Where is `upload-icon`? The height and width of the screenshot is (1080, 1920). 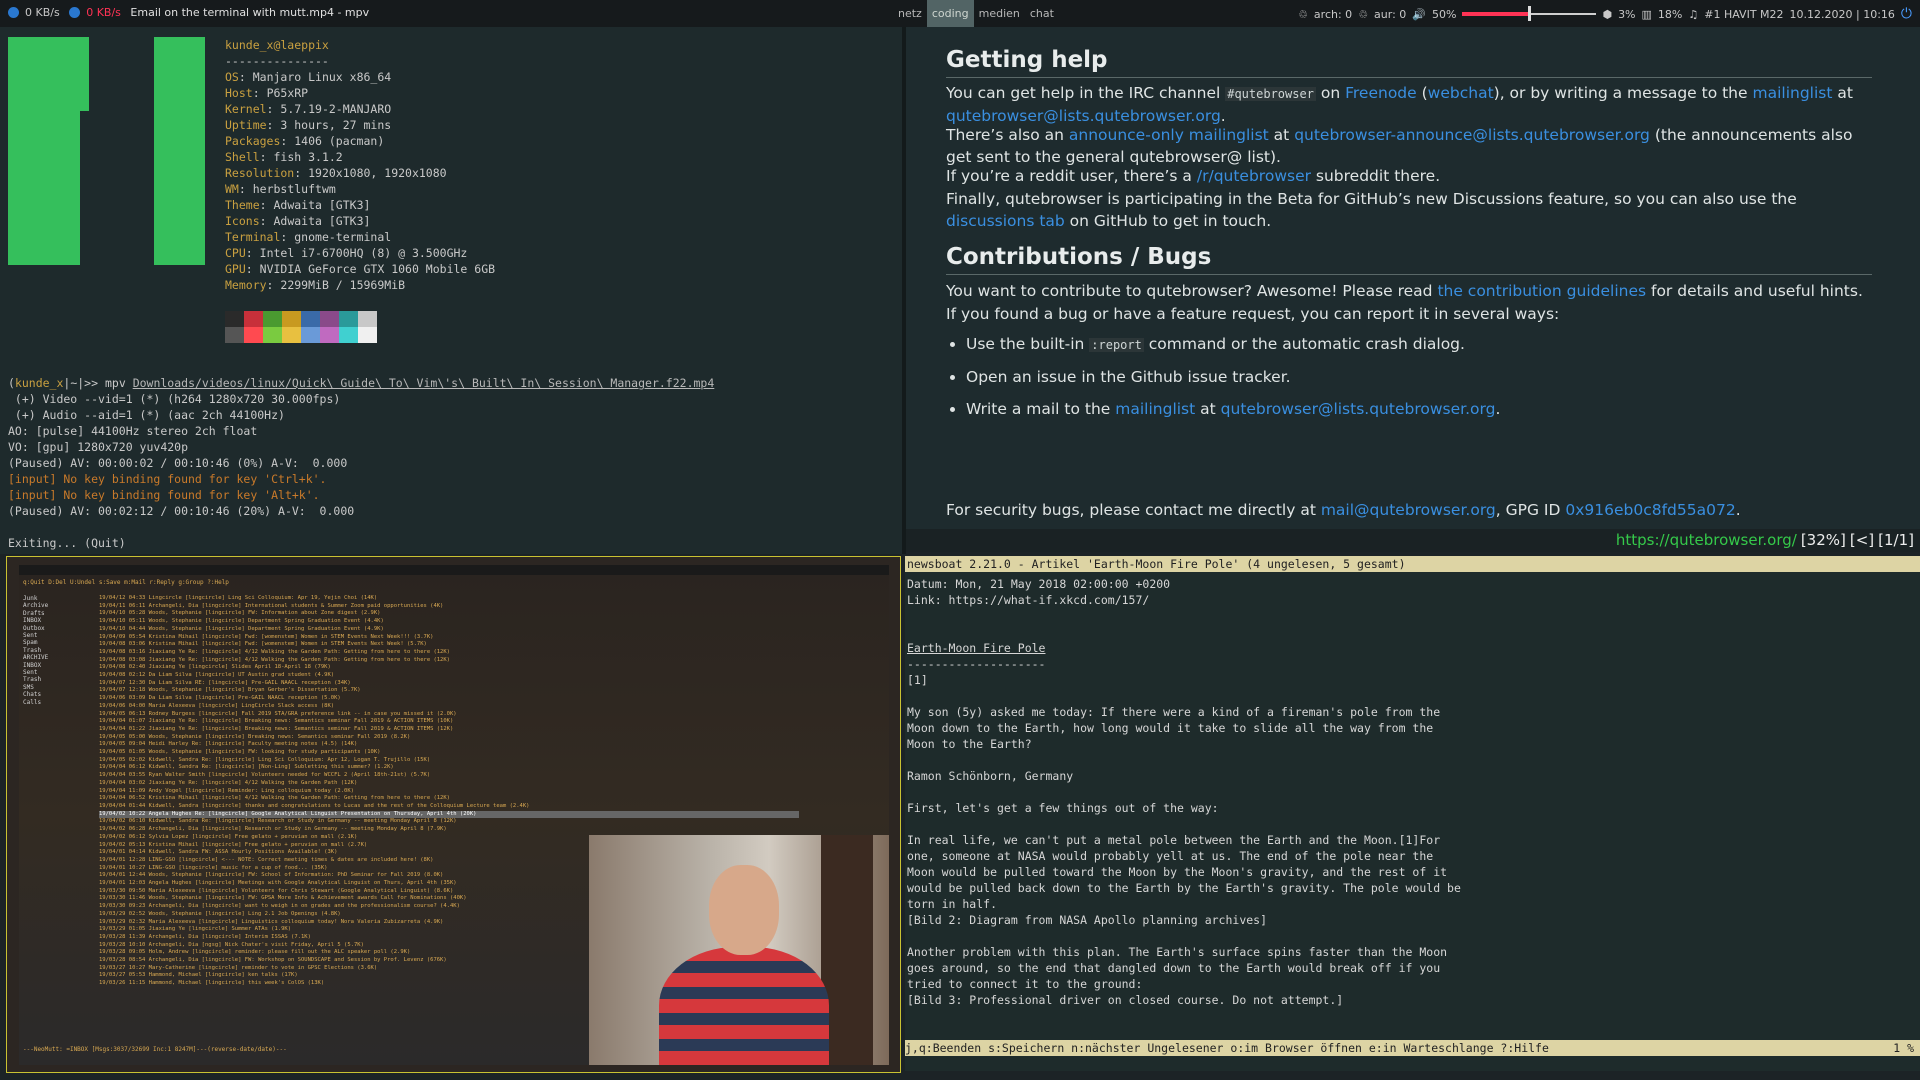 upload-icon is located at coordinates (75, 12).